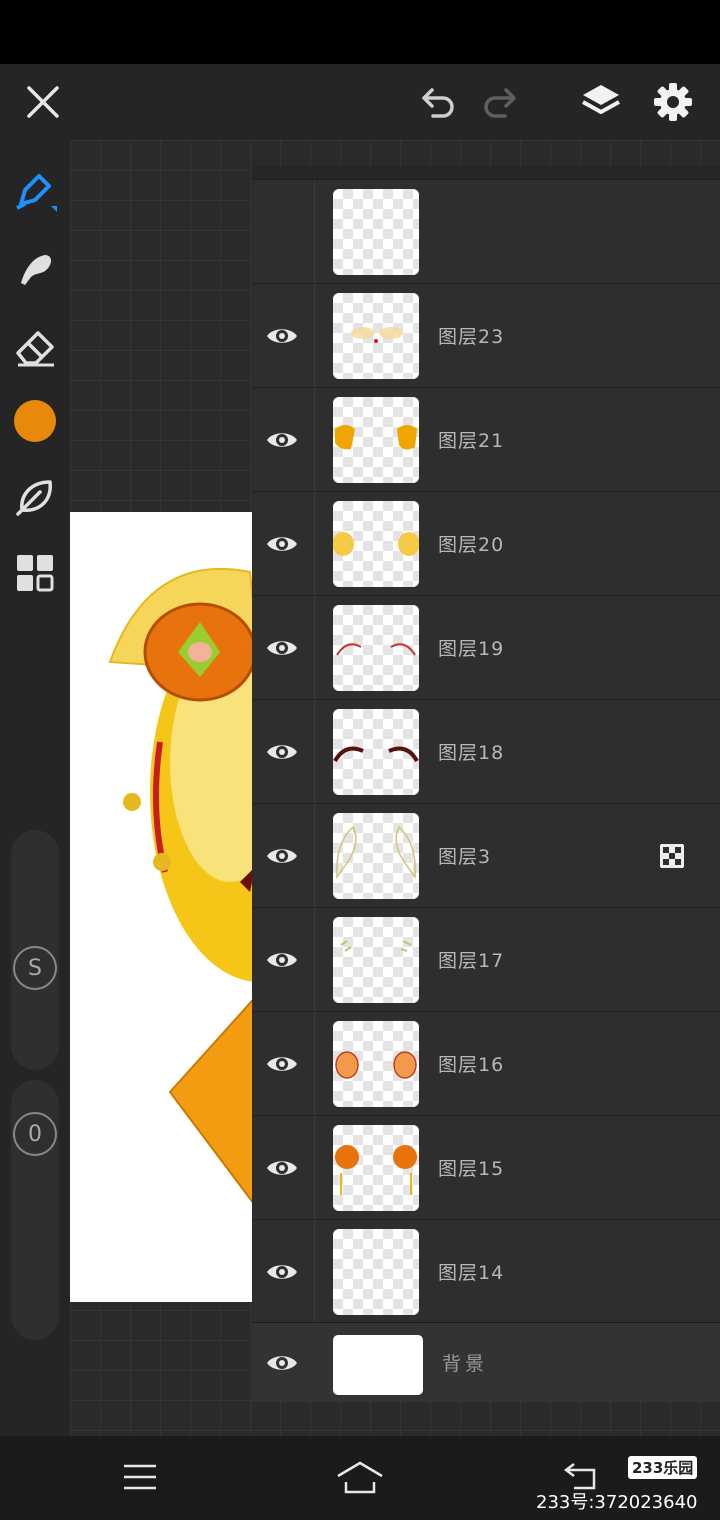 Image resolution: width=720 pixels, height=1520 pixels. I want to click on clipping-mask-icon, so click(672, 856).